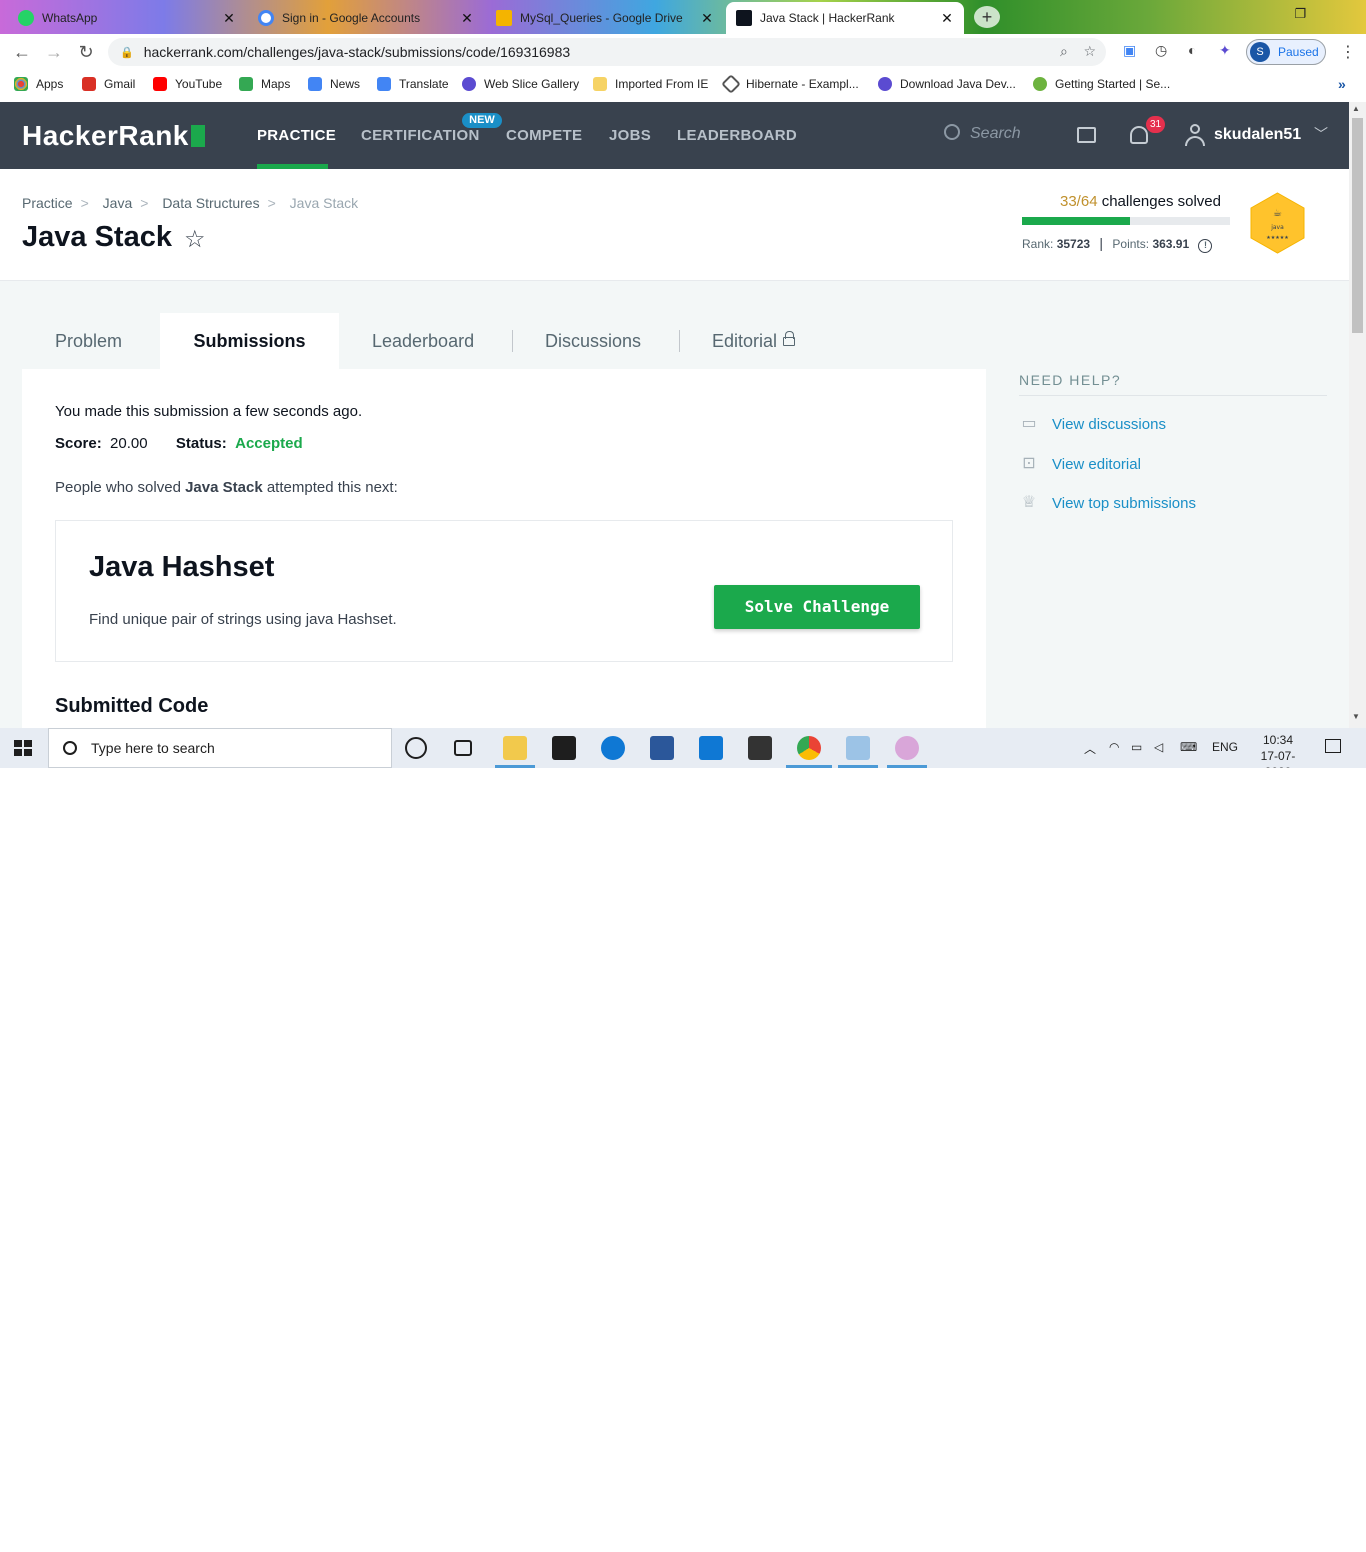 Image resolution: width=1366 pixels, height=1552 pixels. I want to click on volume-icon: ◁, so click(1158, 747).